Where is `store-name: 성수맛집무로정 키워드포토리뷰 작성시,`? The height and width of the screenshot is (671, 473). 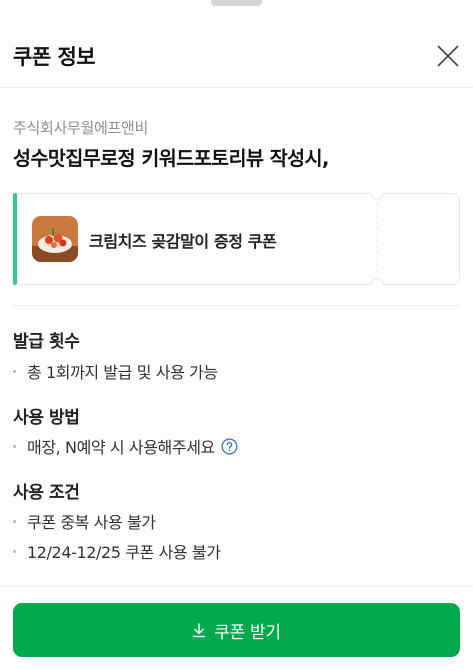 store-name: 성수맛집무로정 키워드포토리뷰 작성시, is located at coordinates (171, 158).